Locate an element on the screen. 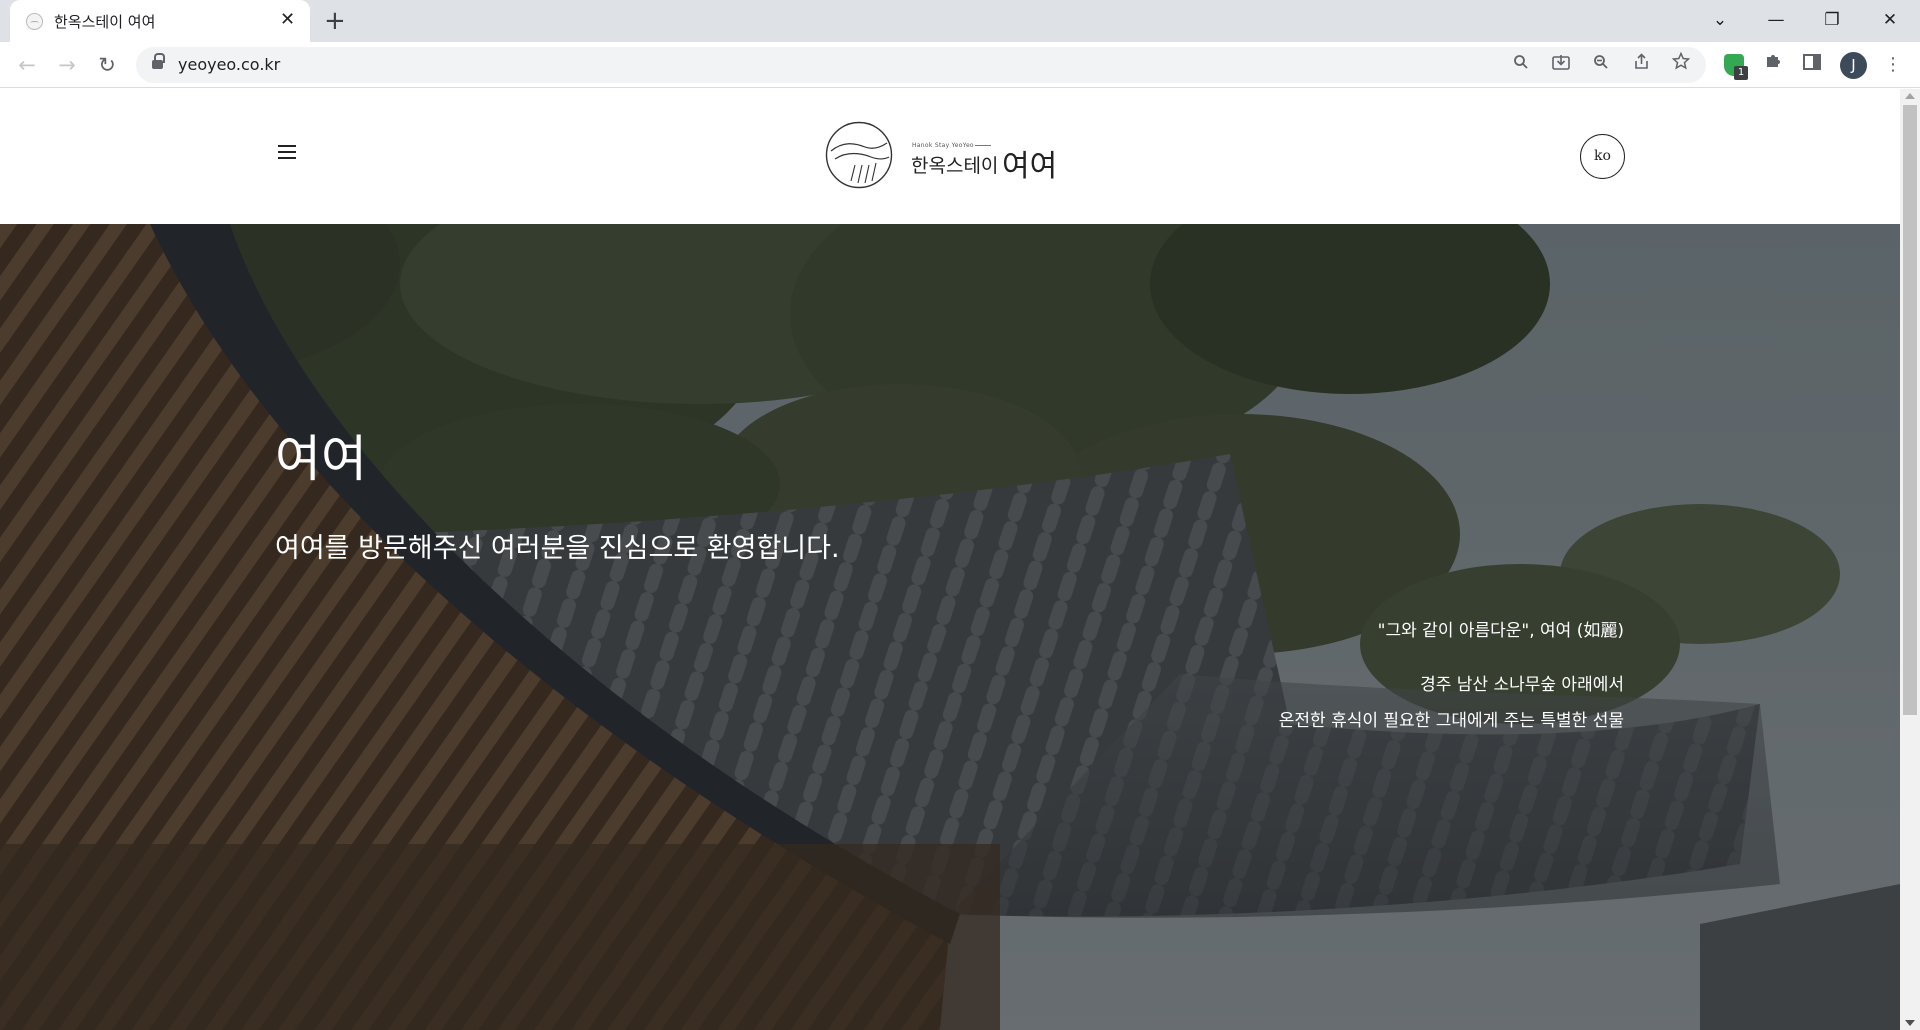 The height and width of the screenshot is (1030, 1920). logo-divider is located at coordinates (983, 145).